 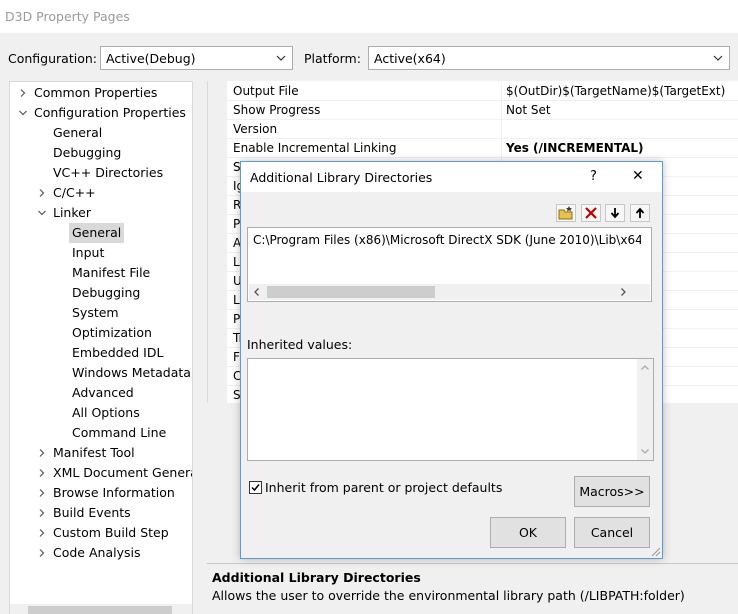 What do you see at coordinates (122, 473) in the screenshot?
I see `tree-item: XML Document Generat` at bounding box center [122, 473].